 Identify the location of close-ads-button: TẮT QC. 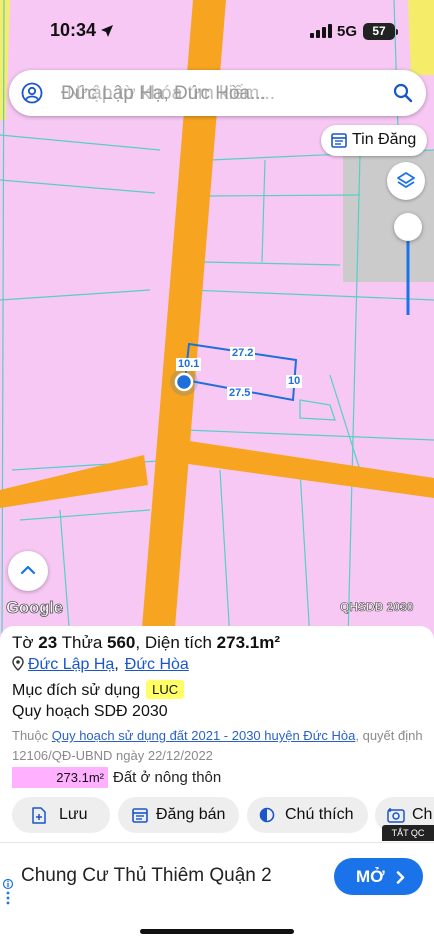
(408, 833).